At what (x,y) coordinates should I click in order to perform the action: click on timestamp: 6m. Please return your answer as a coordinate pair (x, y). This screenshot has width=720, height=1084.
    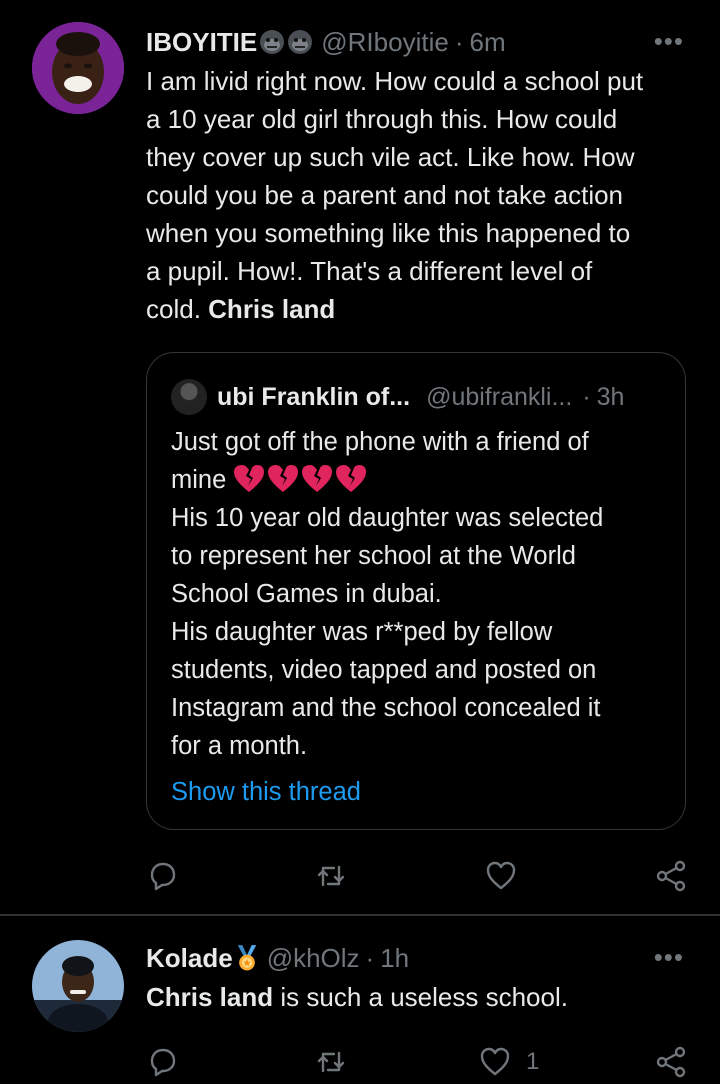
    Looking at the image, I should click on (487, 42).